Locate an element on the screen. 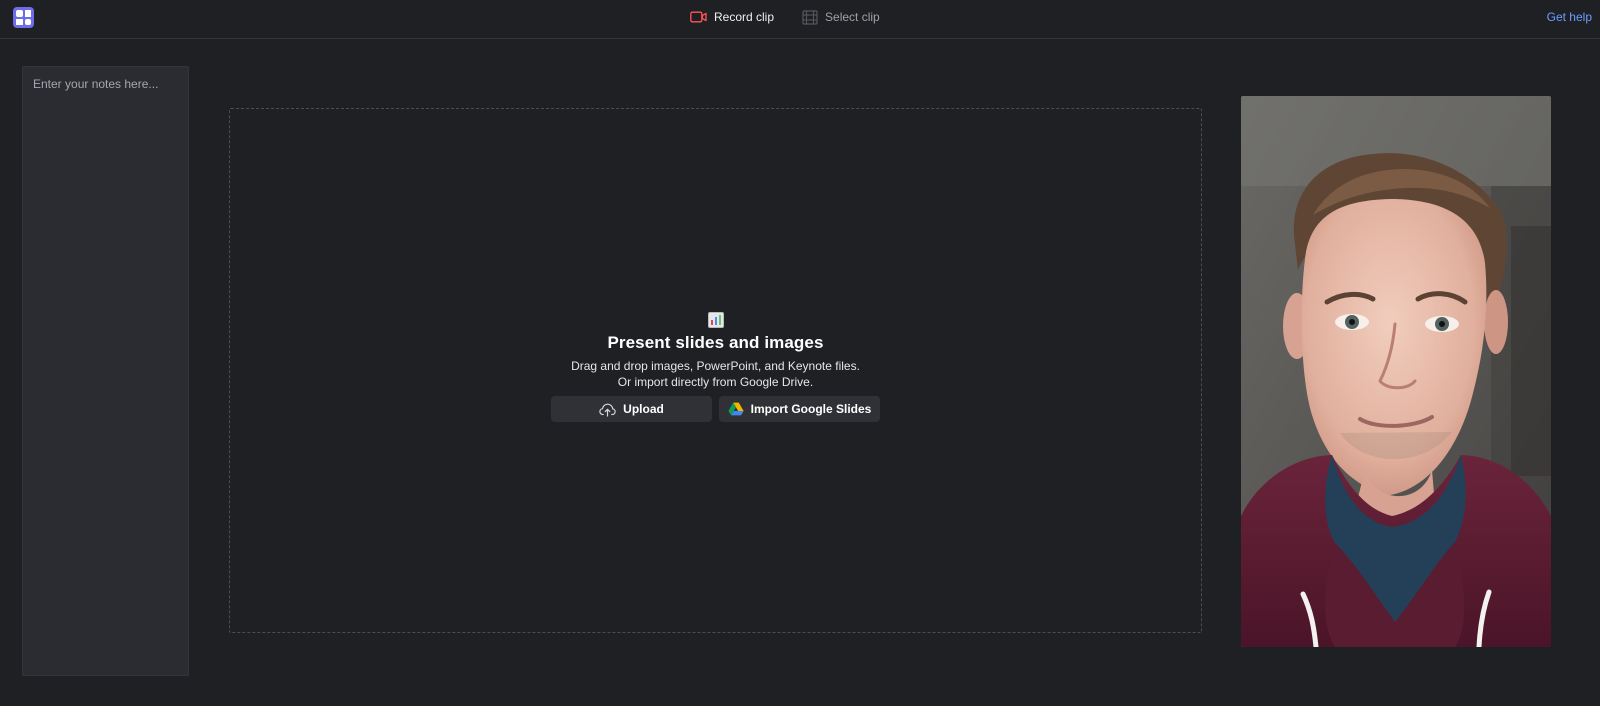 This screenshot has height=706, width=1600. film-strip-icon is located at coordinates (810, 17).